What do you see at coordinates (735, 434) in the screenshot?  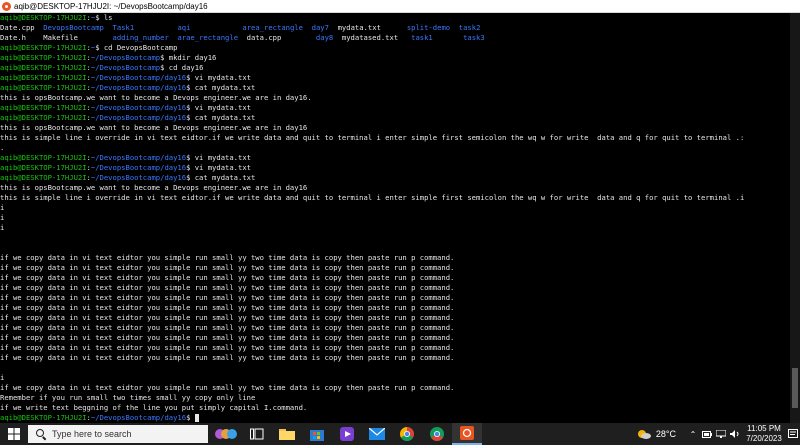 I see `volume-icon` at bounding box center [735, 434].